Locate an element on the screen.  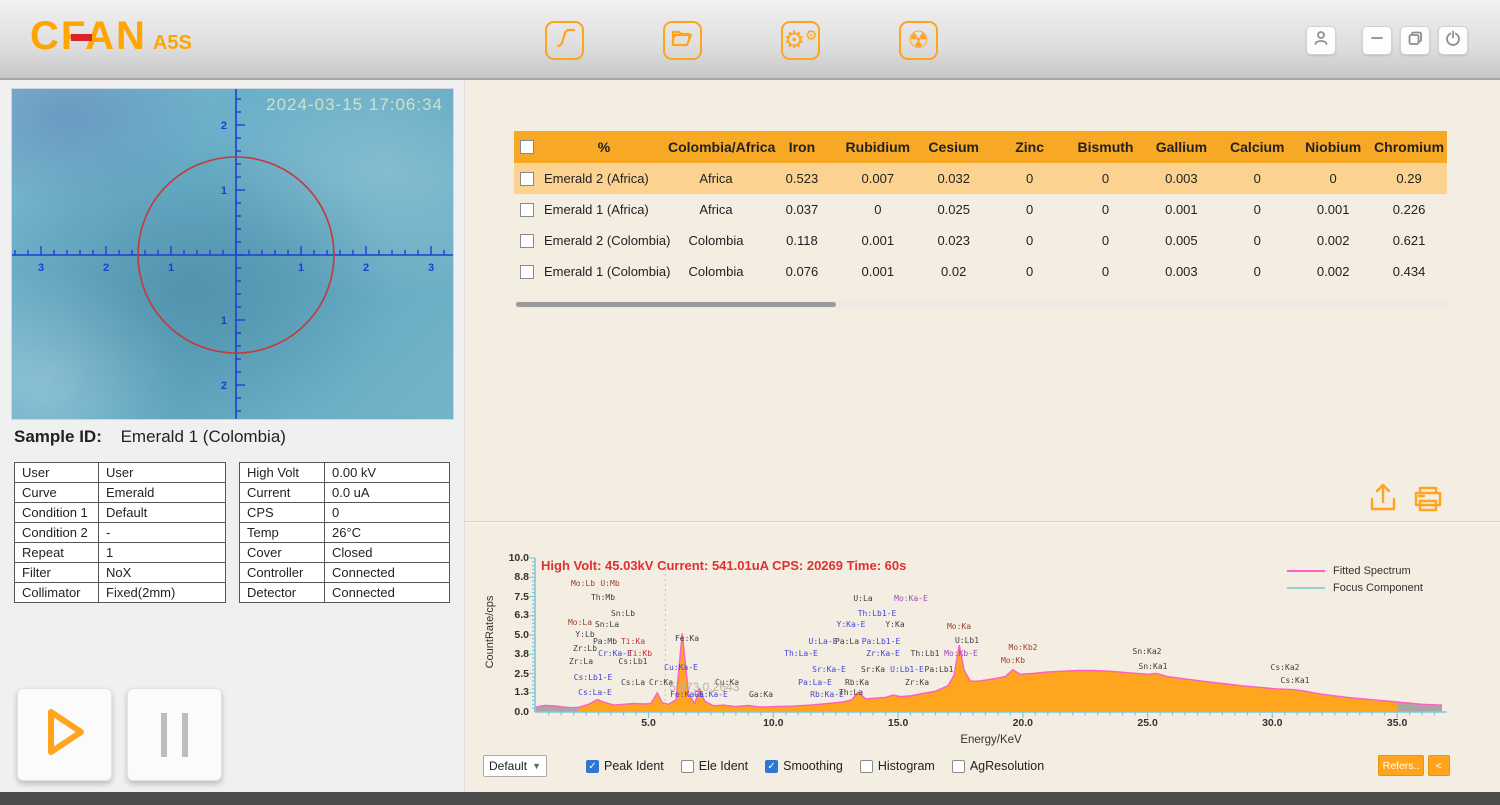
peak-label: U:La-E is located at coordinates (823, 641).